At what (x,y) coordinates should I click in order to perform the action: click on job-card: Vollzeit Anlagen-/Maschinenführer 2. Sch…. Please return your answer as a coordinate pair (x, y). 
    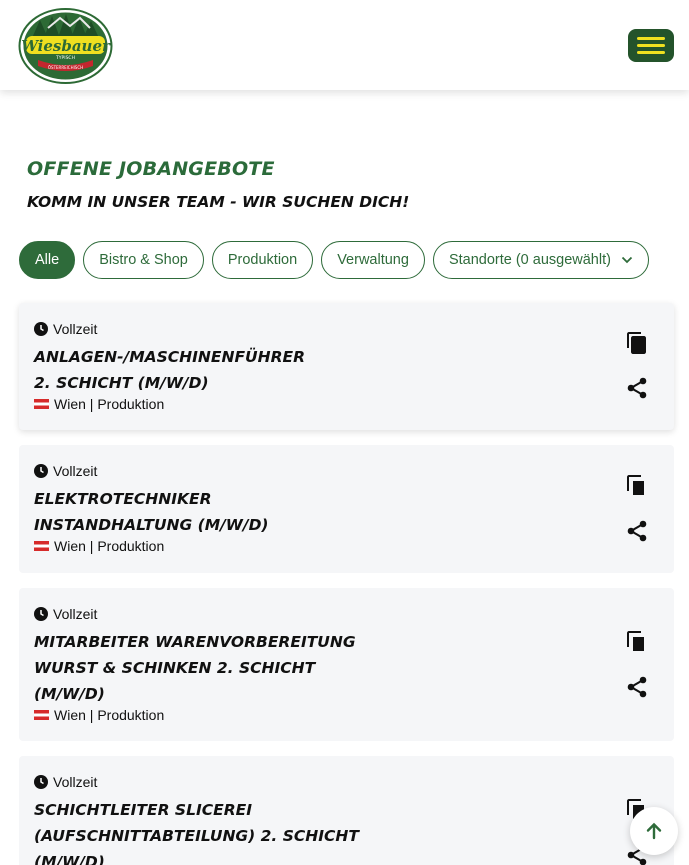
    Looking at the image, I should click on (346, 366).